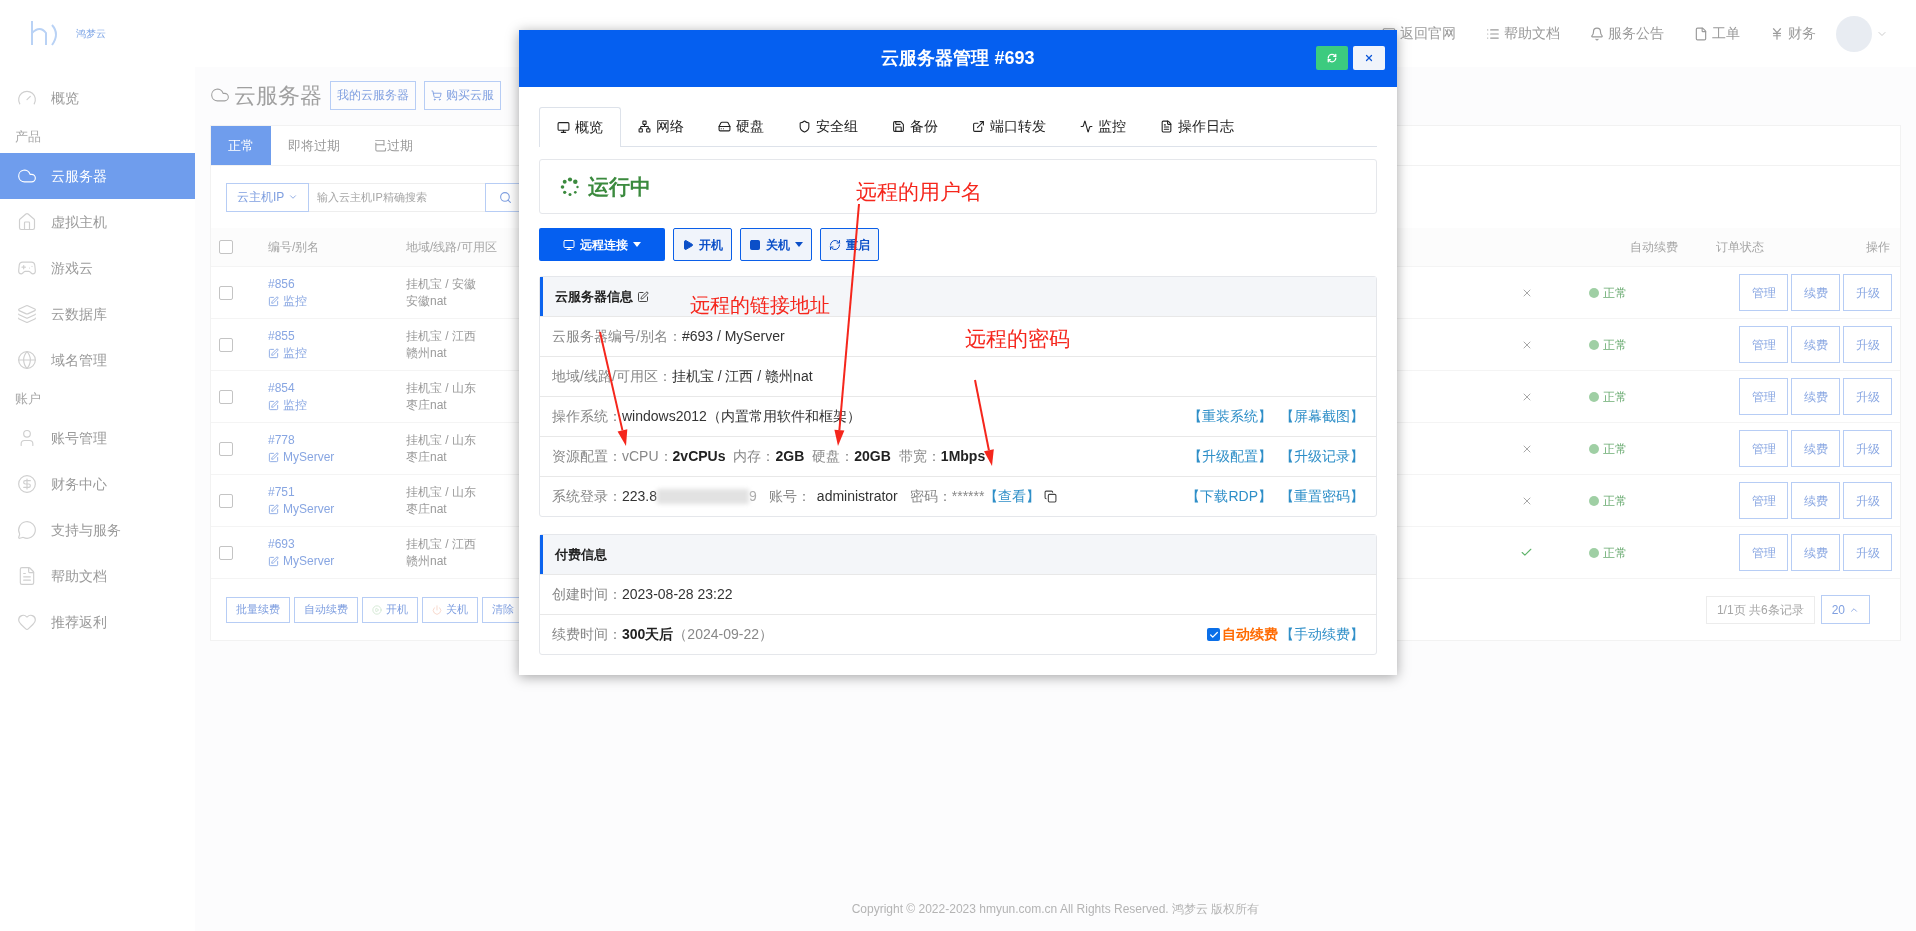 The width and height of the screenshot is (1916, 931). Describe the element at coordinates (741, 126) in the screenshot. I see `dialog-tab: 硬盘` at that location.